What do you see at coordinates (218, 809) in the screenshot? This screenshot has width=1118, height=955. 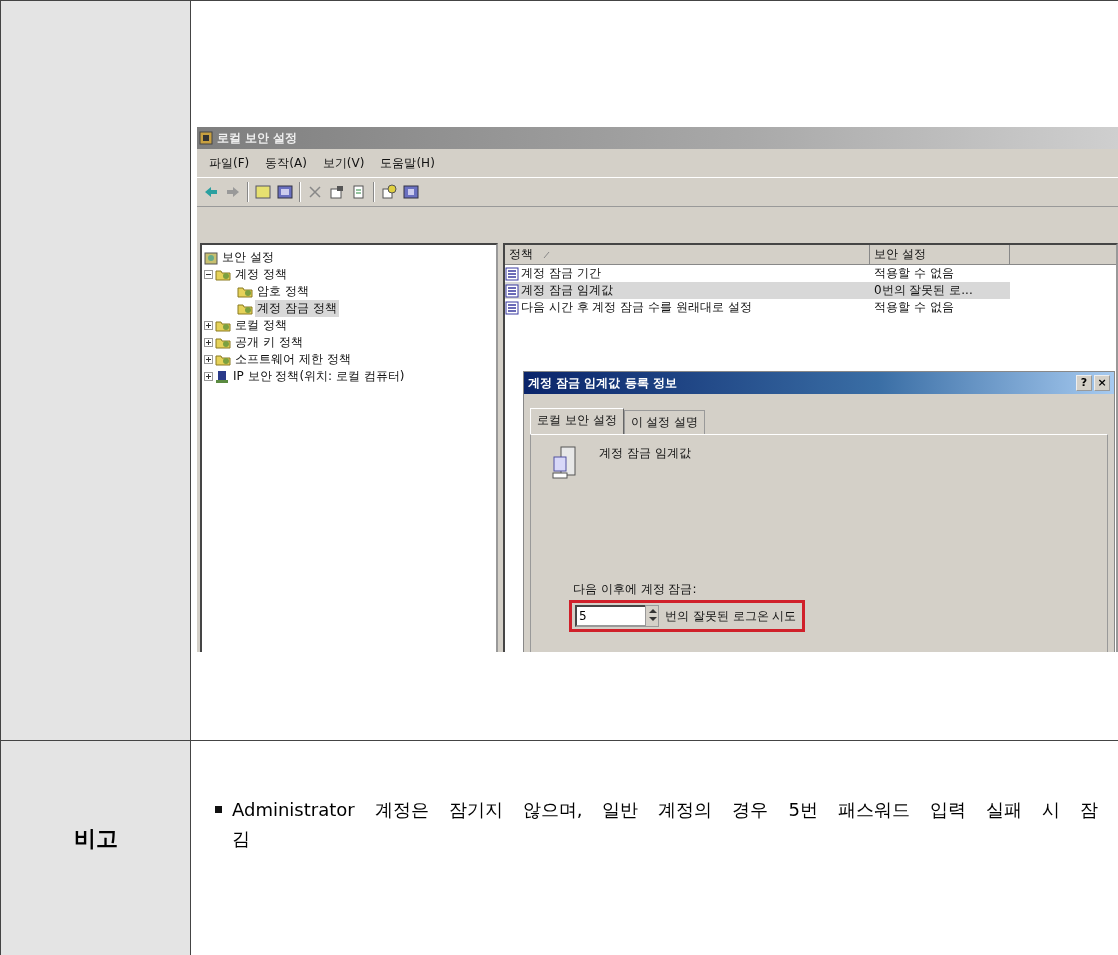 I see `bullet-icon` at bounding box center [218, 809].